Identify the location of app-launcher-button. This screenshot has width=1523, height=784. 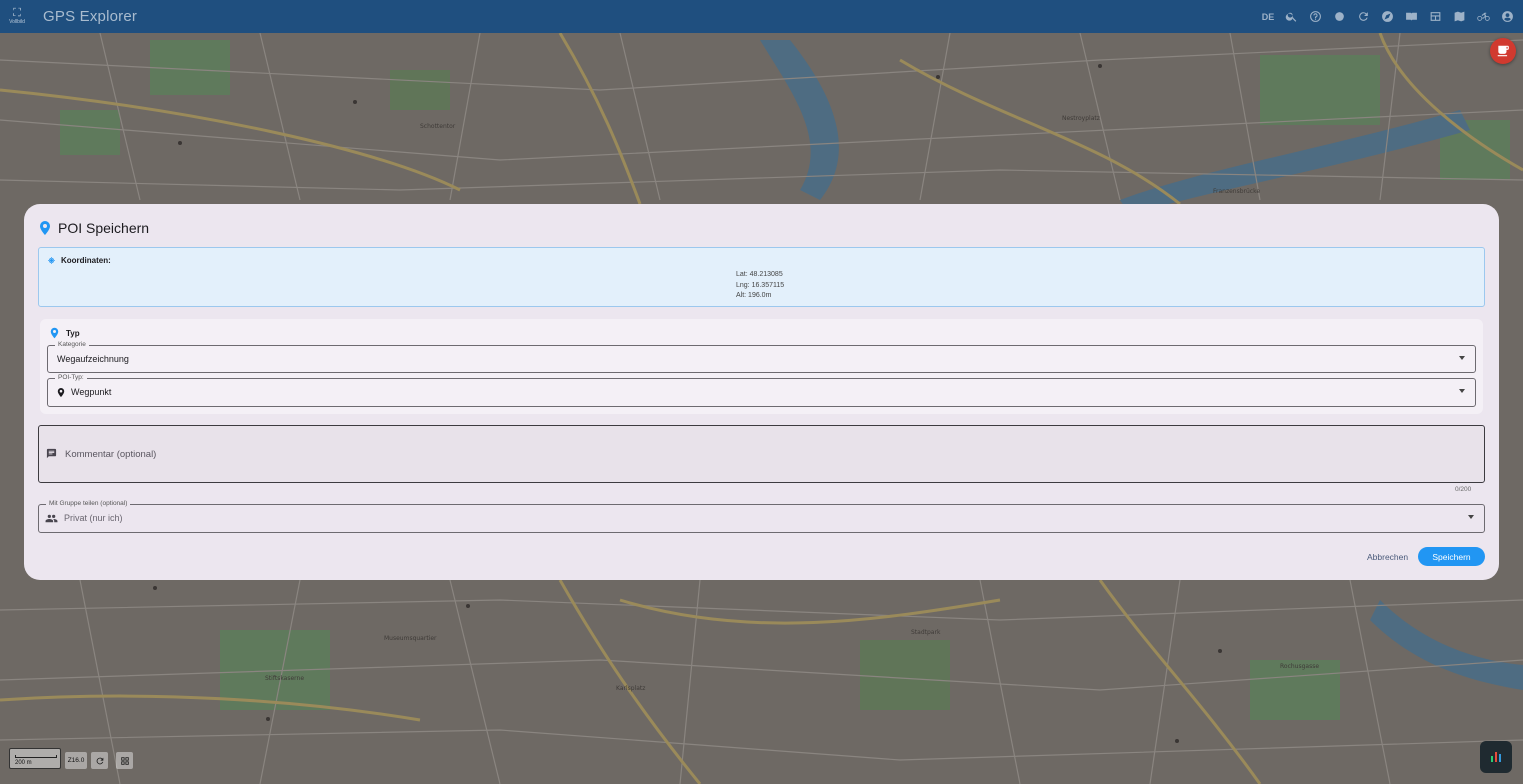
(1496, 757).